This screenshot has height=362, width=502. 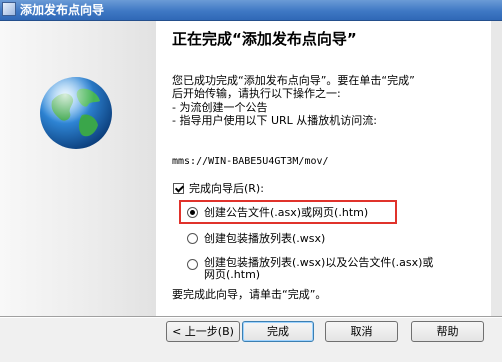 I want to click on intro-text-line2: 后开始传输，请执行以下操作之一:, so click(x=256, y=93).